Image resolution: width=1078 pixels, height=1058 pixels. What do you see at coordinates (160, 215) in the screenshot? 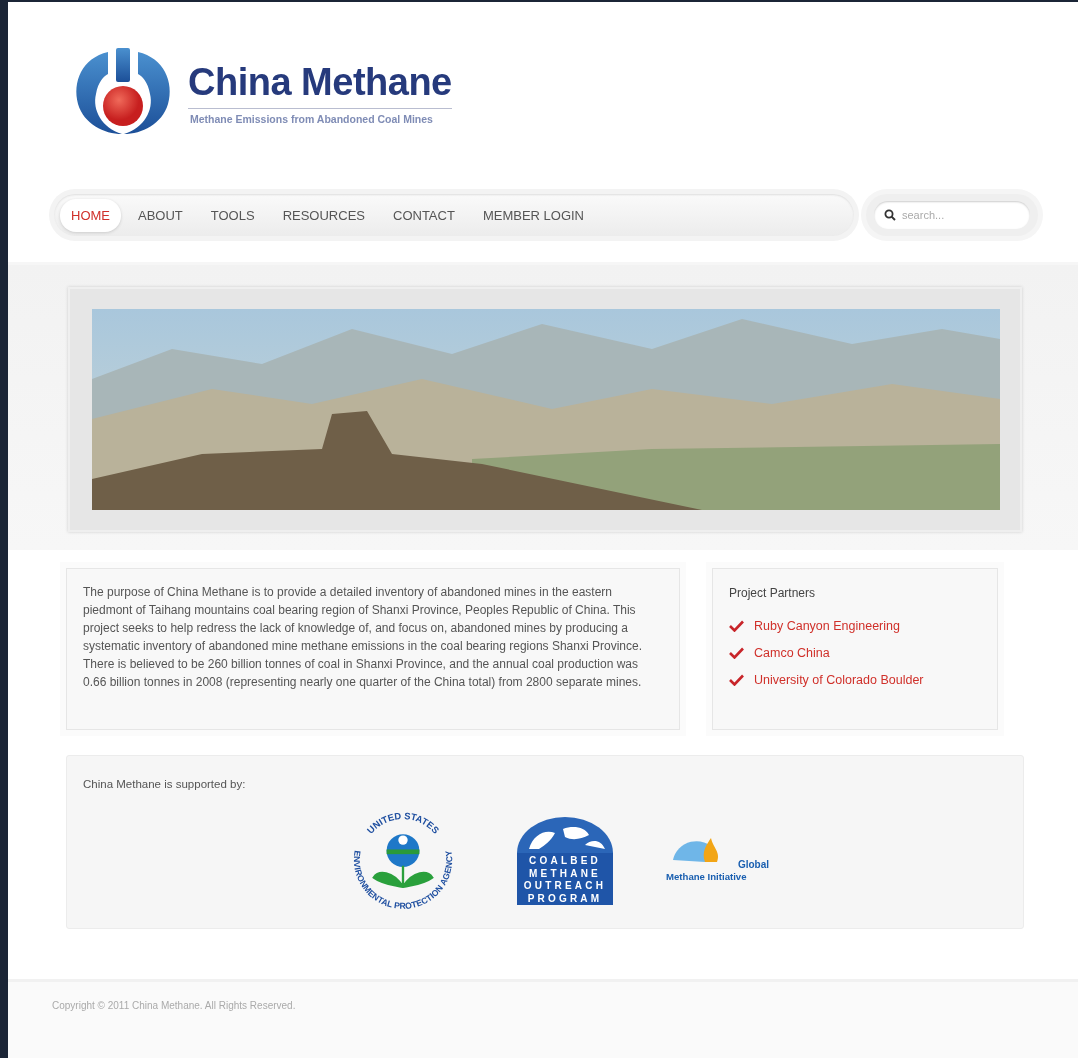
I see `nav-tab: ABOUT` at bounding box center [160, 215].